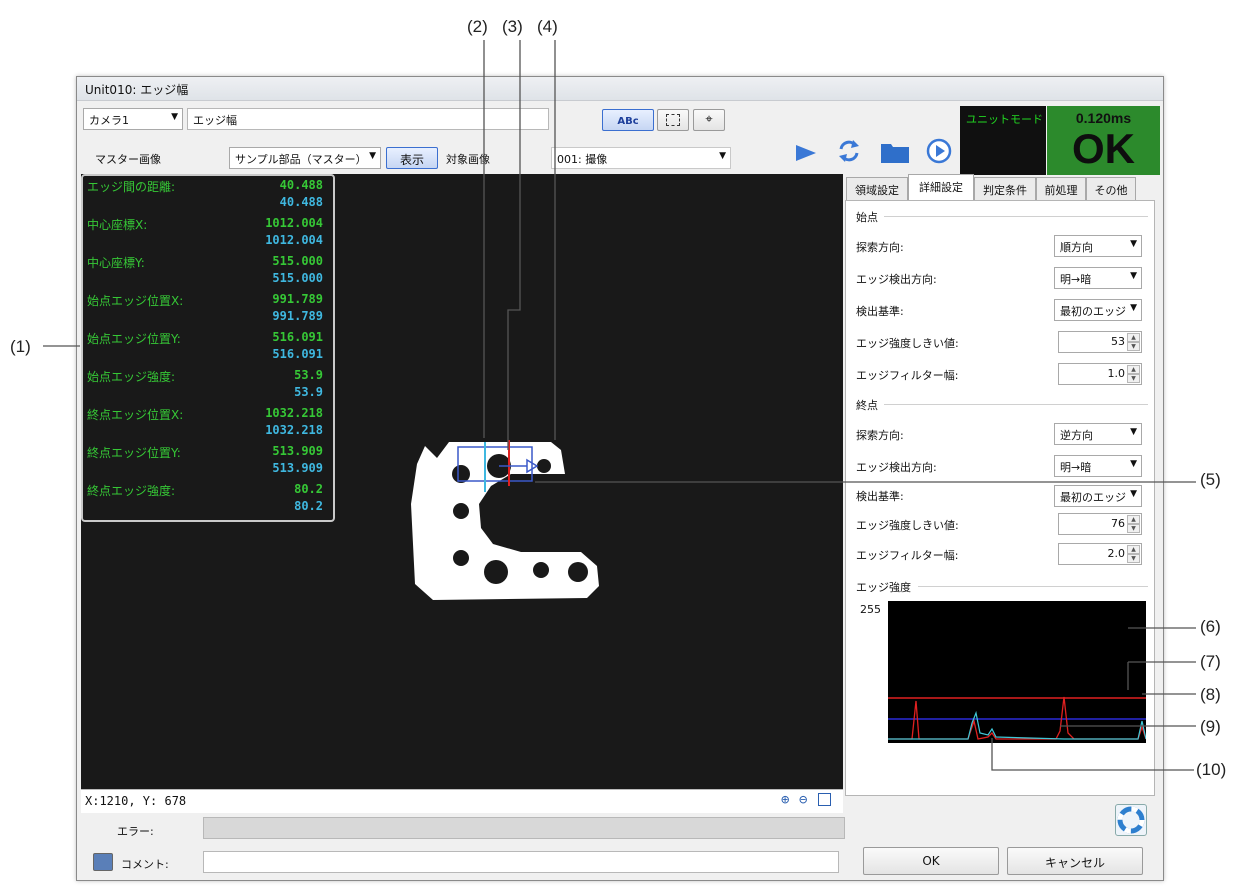 This screenshot has height=888, width=1242. Describe the element at coordinates (137, 90) in the screenshot. I see `window-title: Unit010: エッジ幅` at that location.